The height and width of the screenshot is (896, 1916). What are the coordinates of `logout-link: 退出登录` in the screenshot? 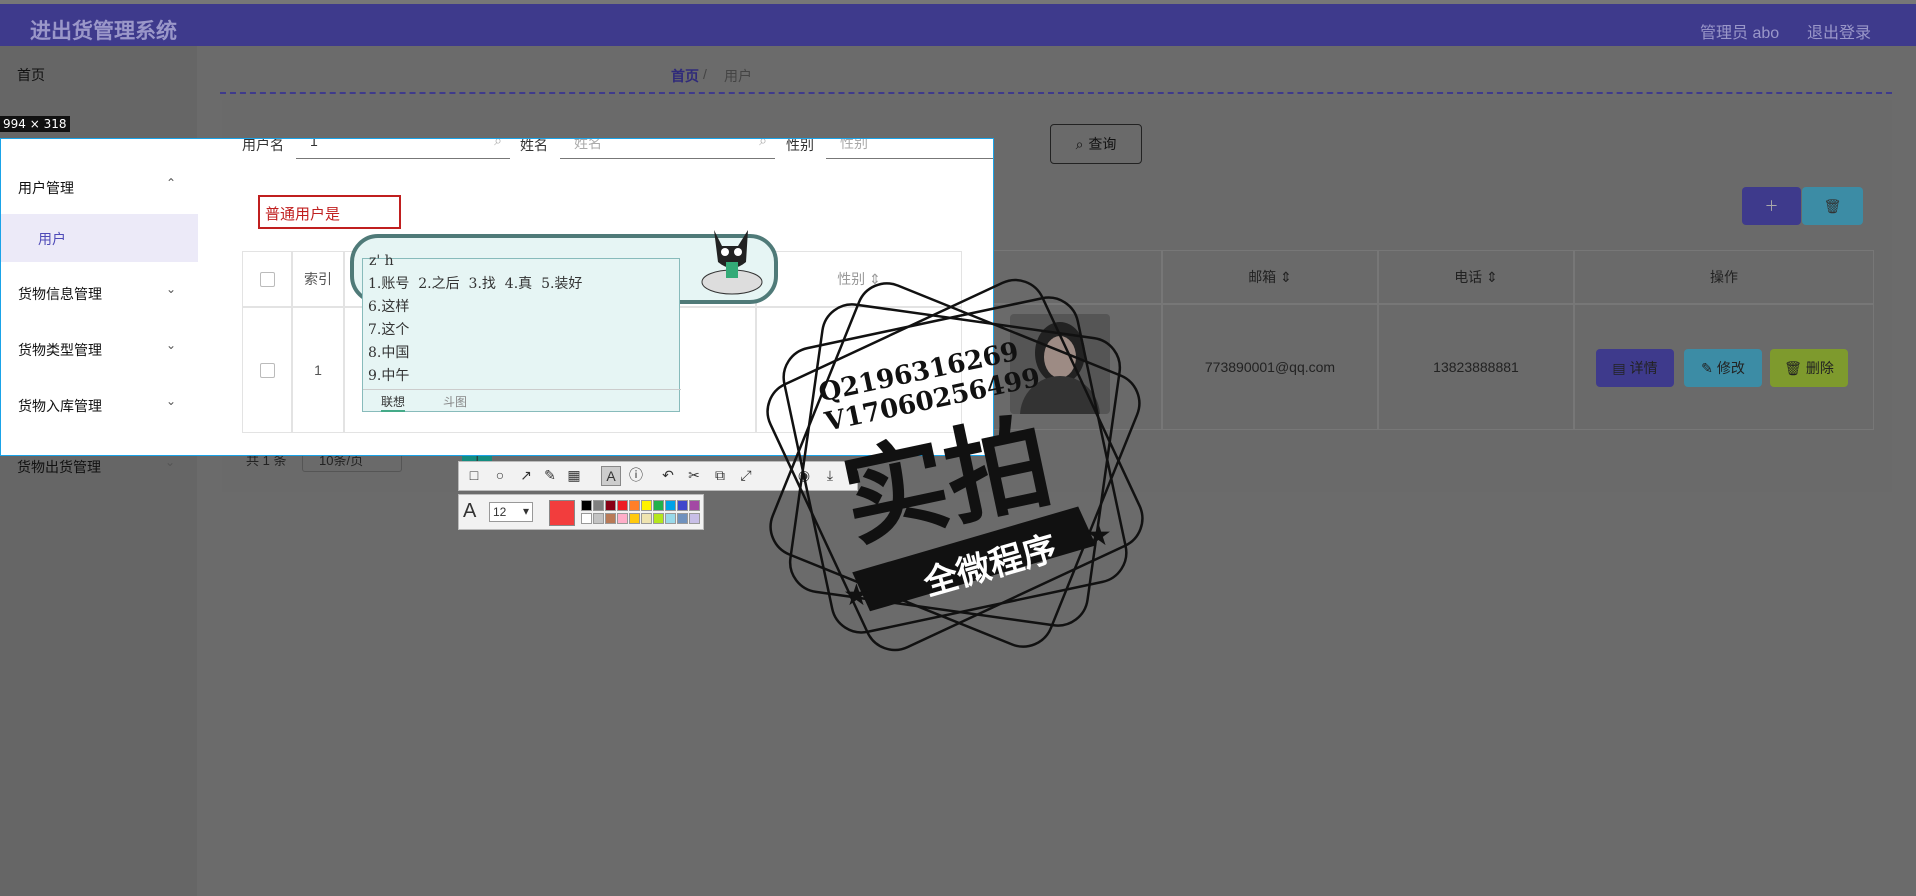 It's located at (1839, 31).